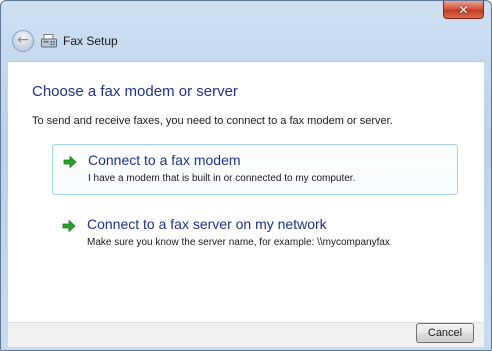  I want to click on close-icon: ✕, so click(463, 9).